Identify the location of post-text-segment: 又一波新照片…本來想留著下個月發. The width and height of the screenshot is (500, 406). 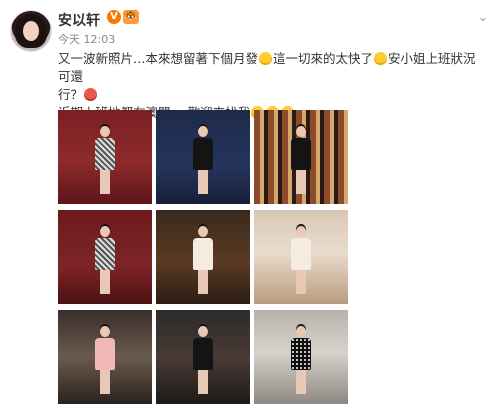
(158, 58).